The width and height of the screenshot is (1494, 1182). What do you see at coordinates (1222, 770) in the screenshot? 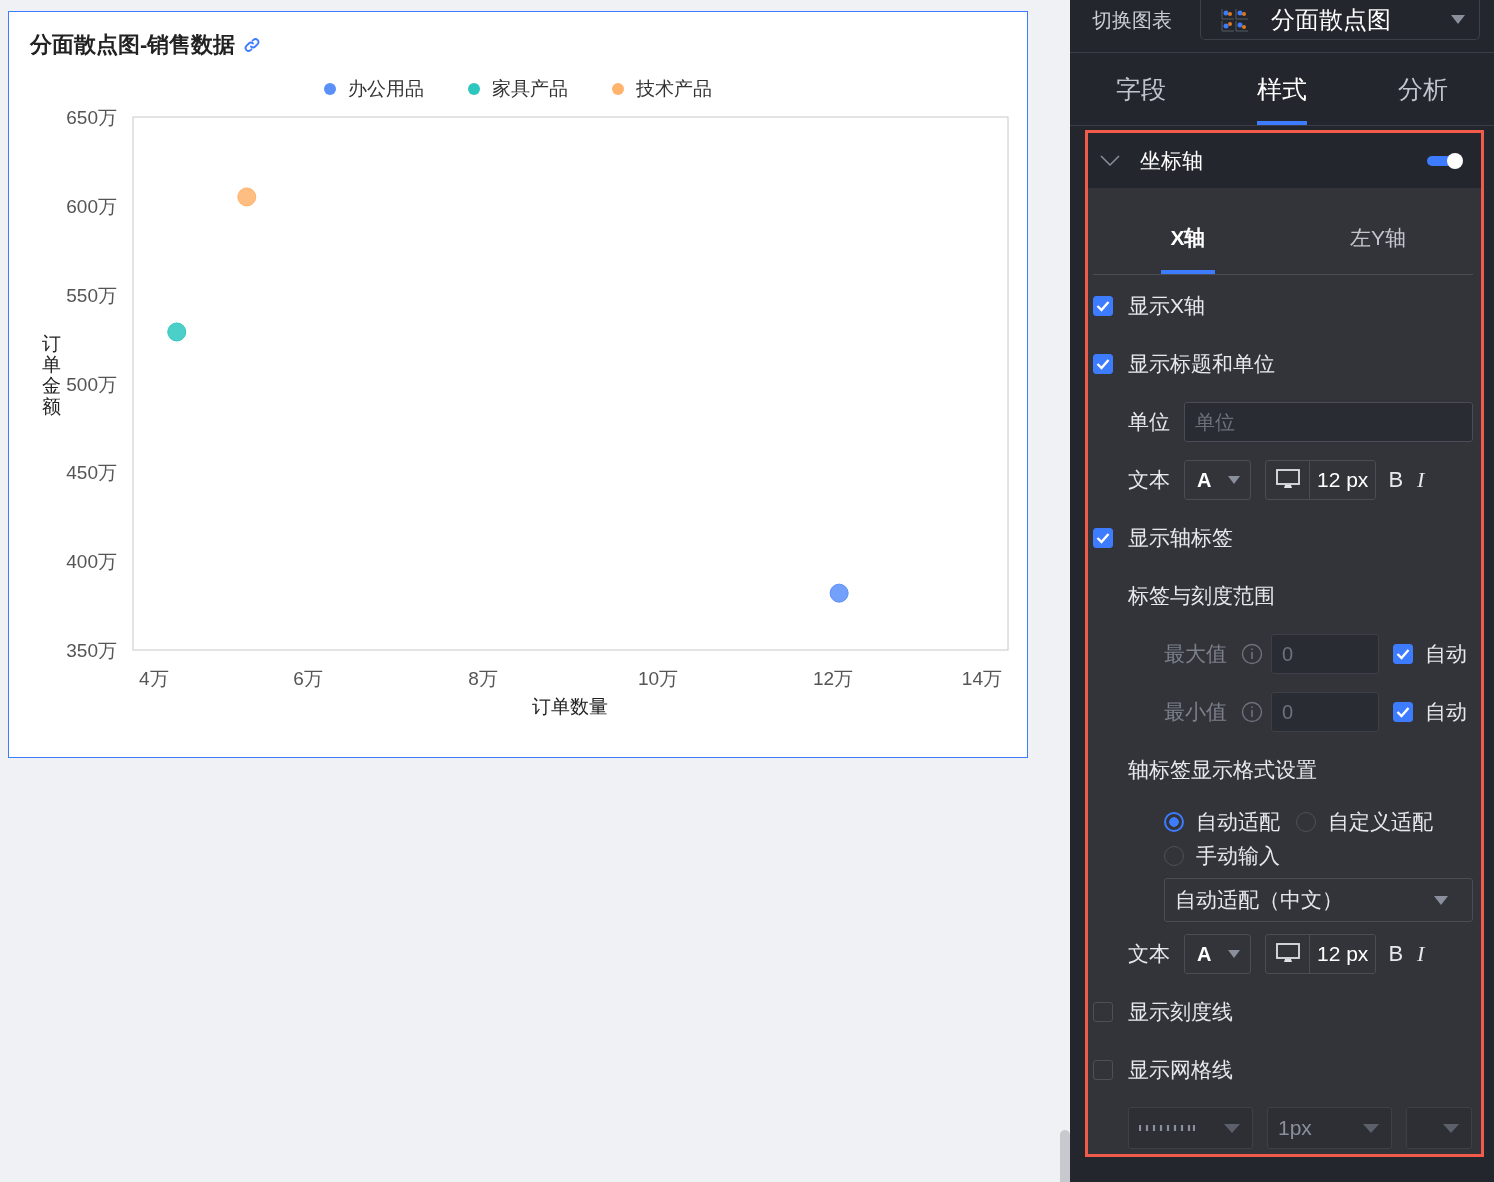
I see `group-heading: 轴标签显示格式设置` at bounding box center [1222, 770].